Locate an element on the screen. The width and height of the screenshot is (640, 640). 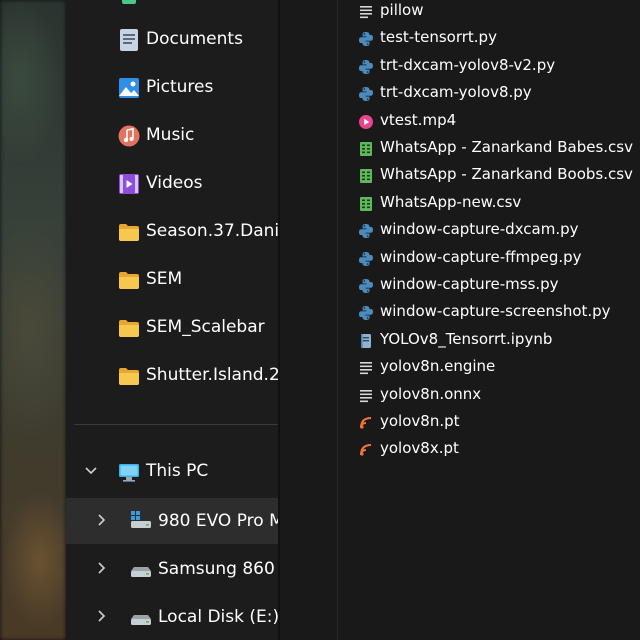
file-row: trt-dxcam-yolov8-v2.py is located at coordinates (499, 67).